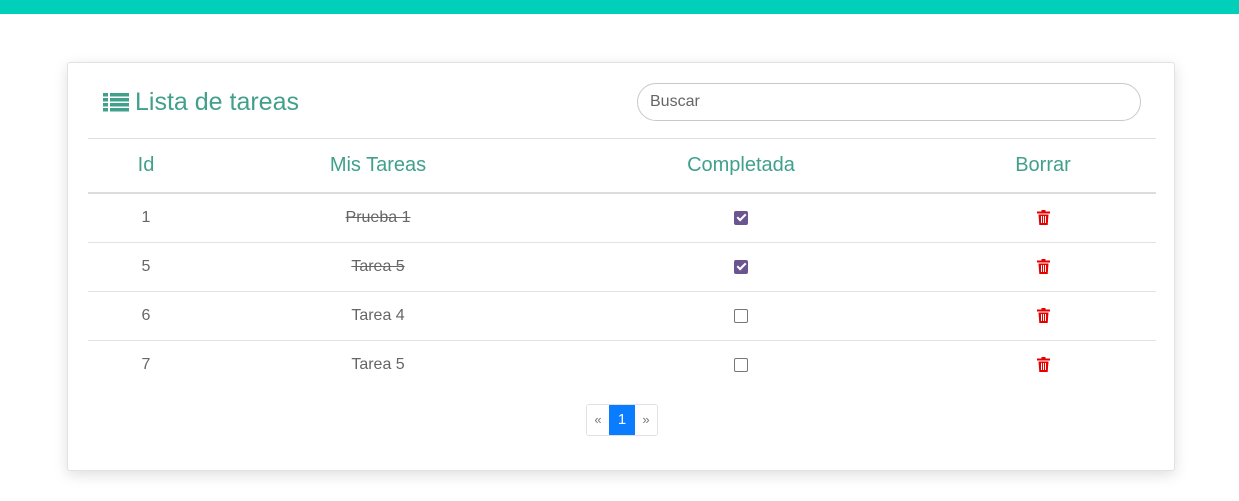 The width and height of the screenshot is (1239, 501). I want to click on table-header-row: Id Mis Tareas Completada Borrar, so click(622, 166).